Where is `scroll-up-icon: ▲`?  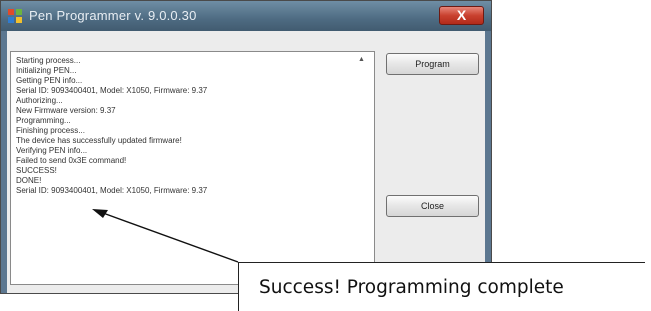 scroll-up-icon: ▲ is located at coordinates (361, 59).